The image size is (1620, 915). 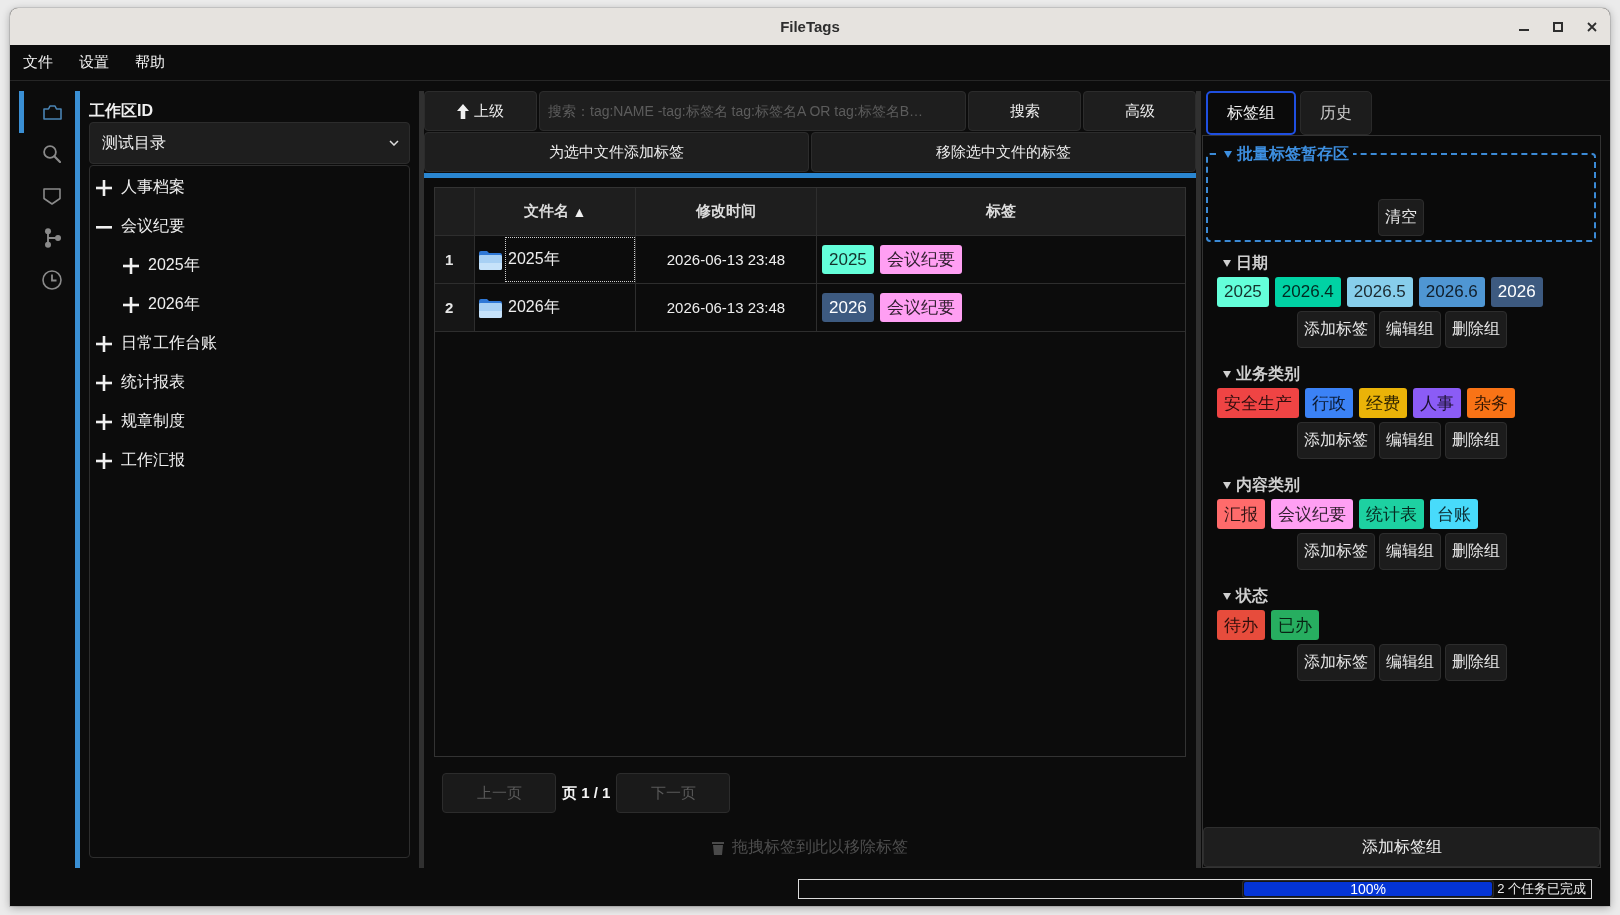 What do you see at coordinates (1336, 113) in the screenshot?
I see `tab: 历史` at bounding box center [1336, 113].